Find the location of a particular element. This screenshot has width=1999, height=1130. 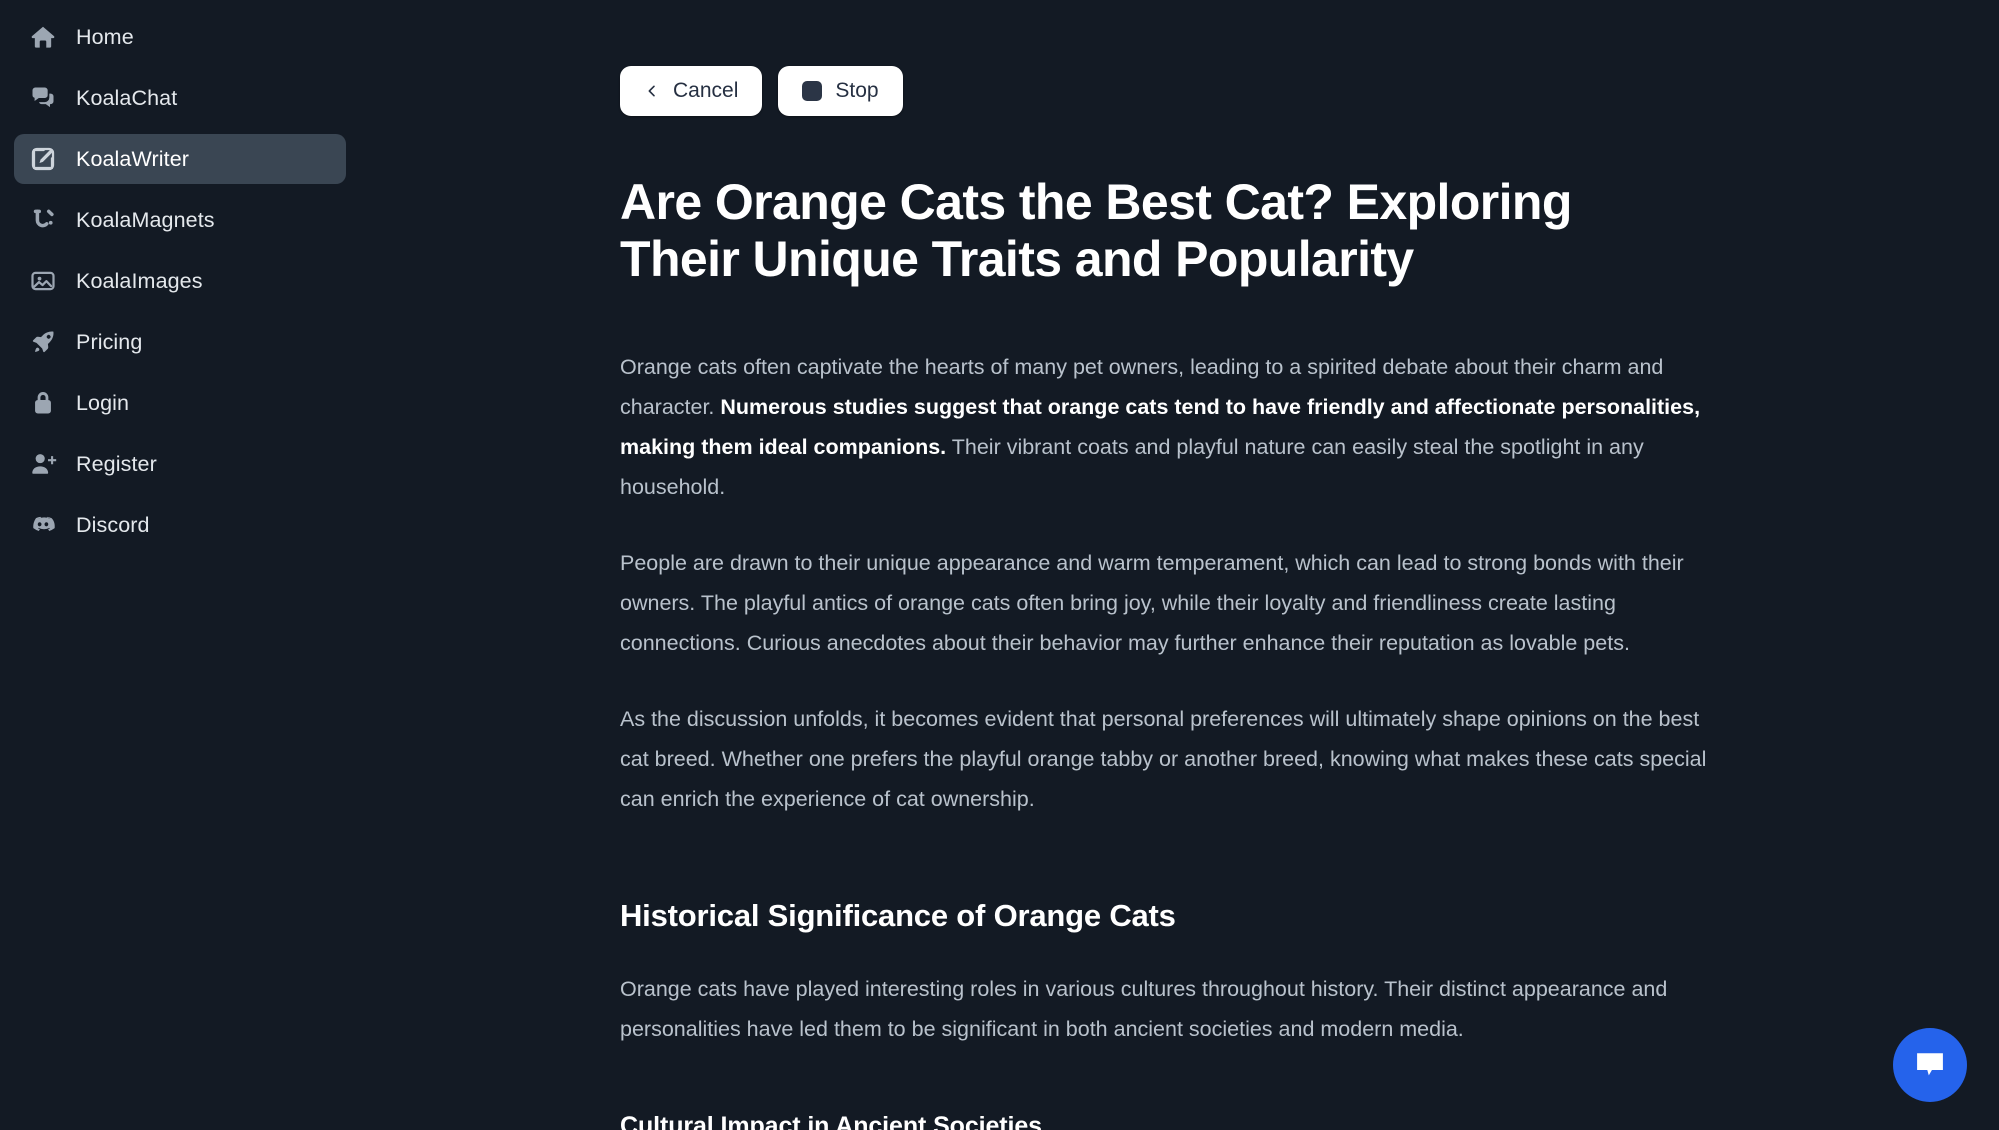

sidebar-item-label: KoalaWriter is located at coordinates (133, 158).